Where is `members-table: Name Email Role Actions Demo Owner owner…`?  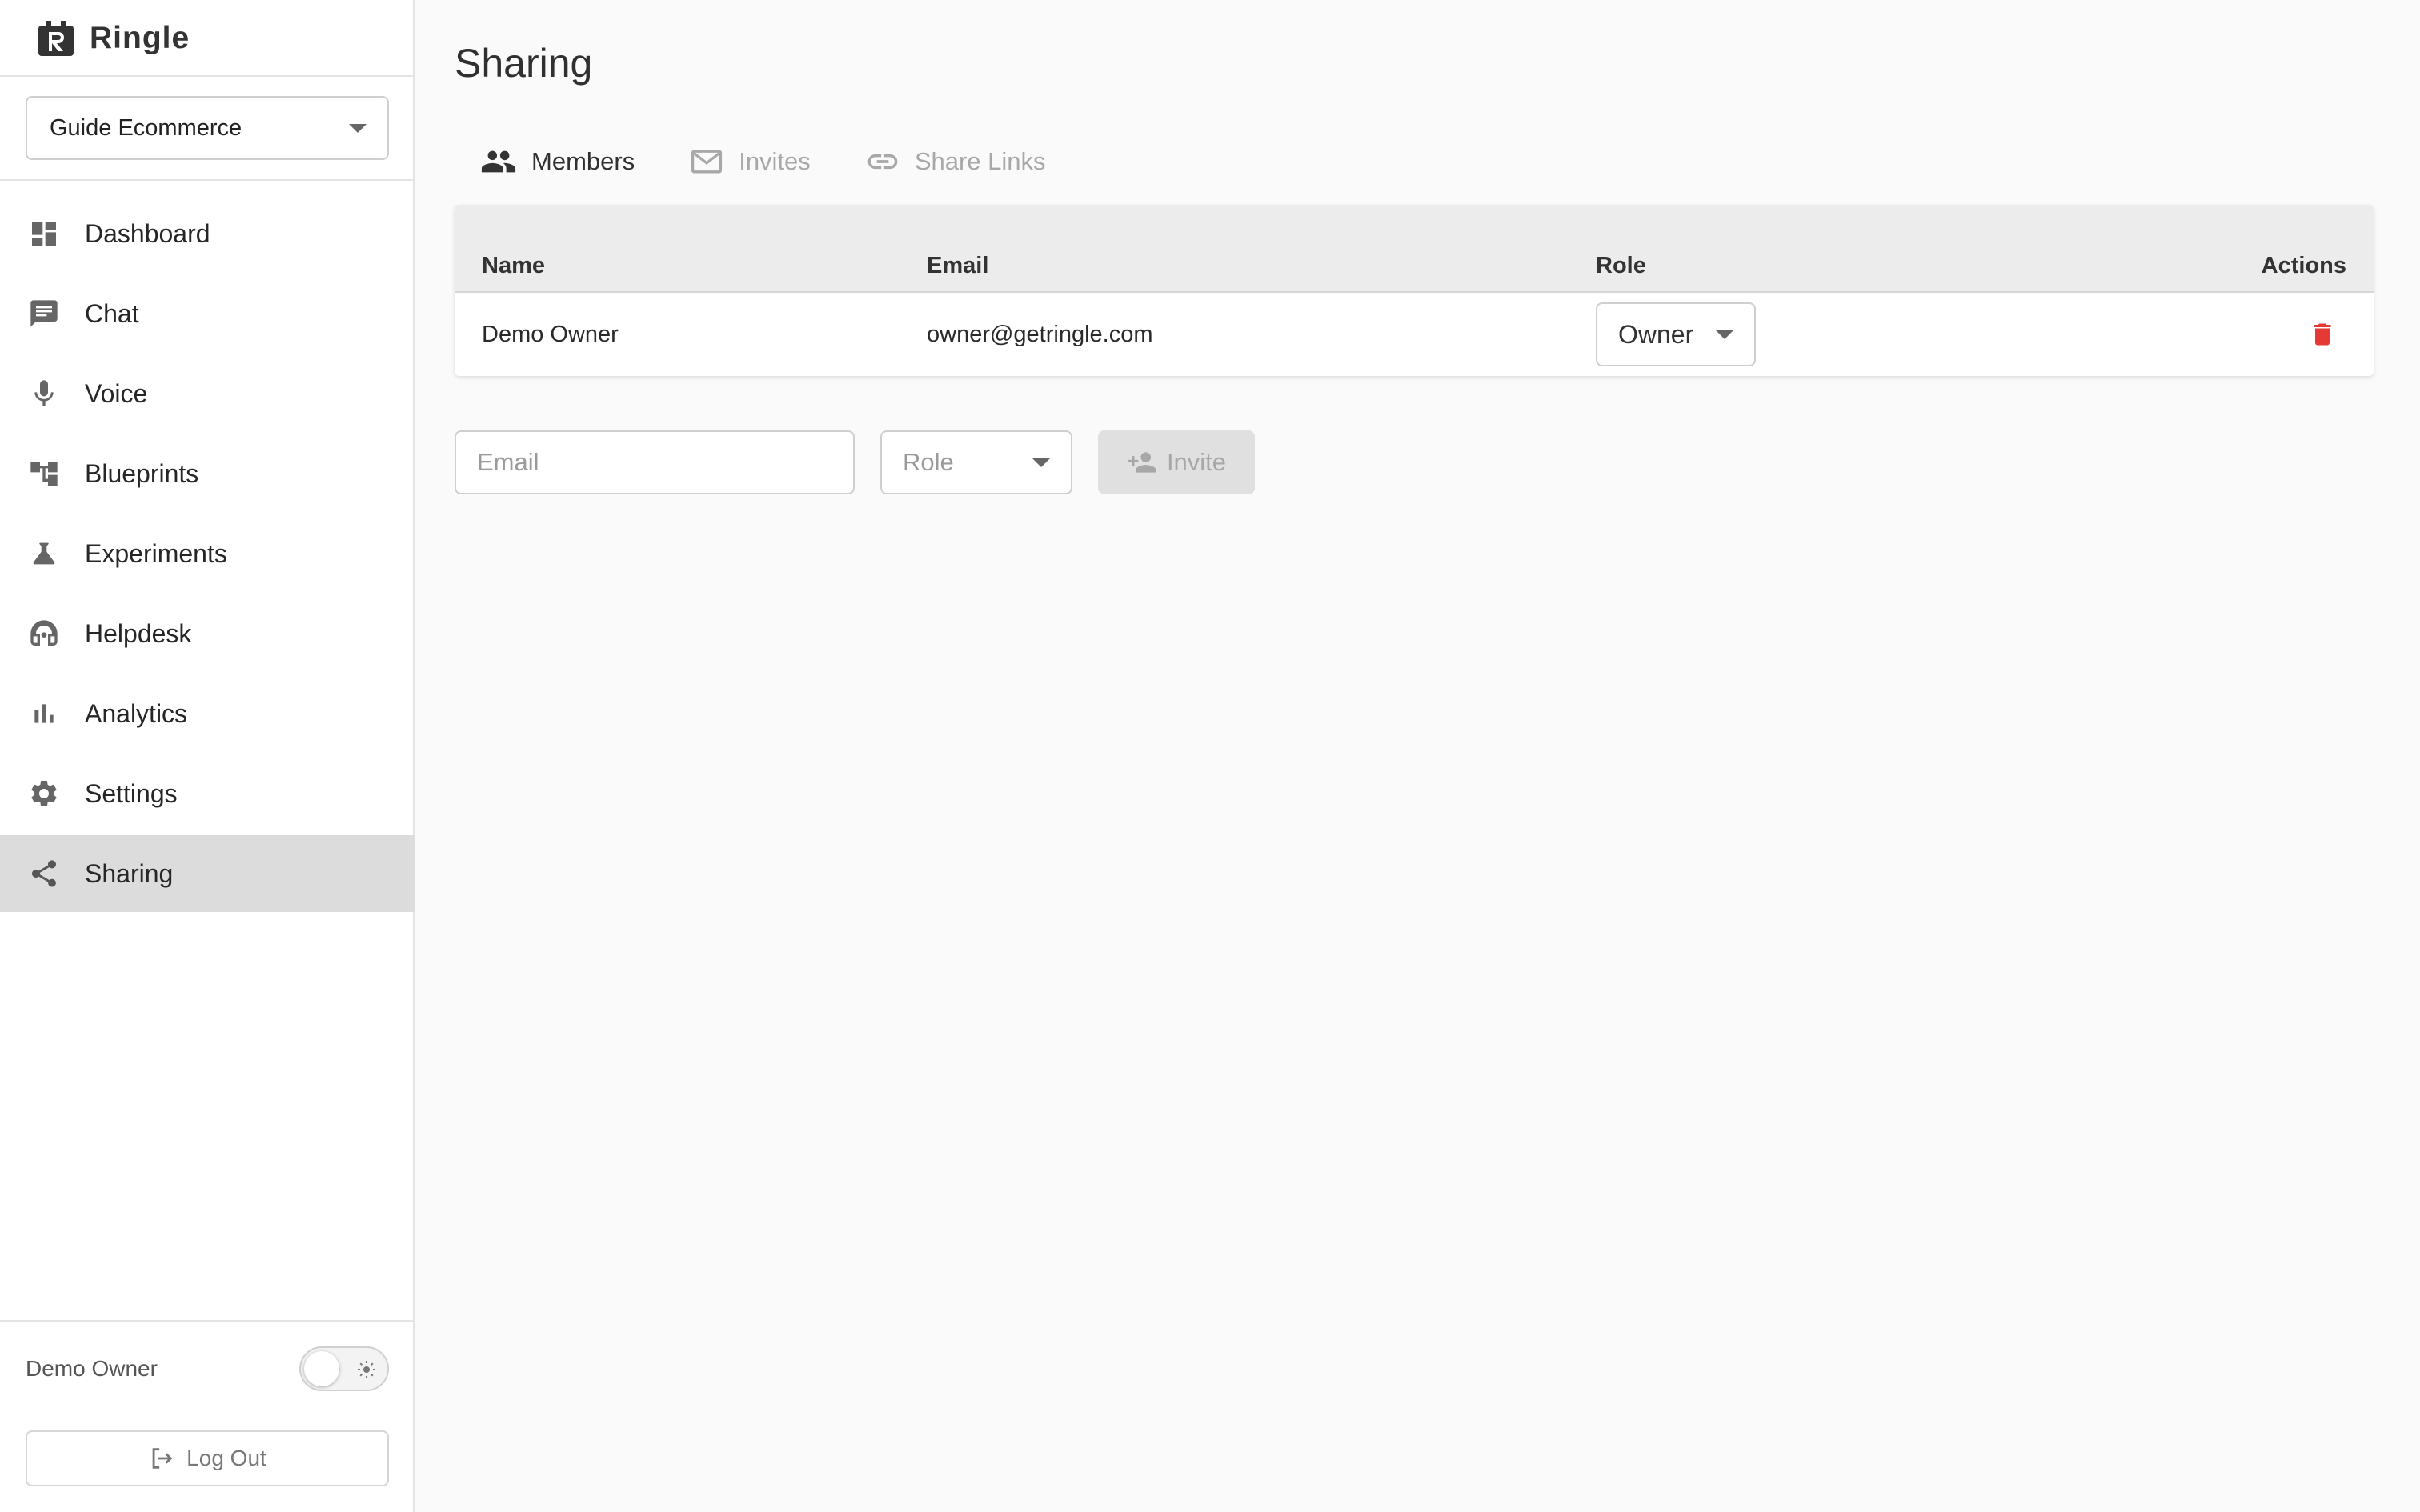
members-table: Name Email Role Actions Demo Owner owner… is located at coordinates (1414, 290).